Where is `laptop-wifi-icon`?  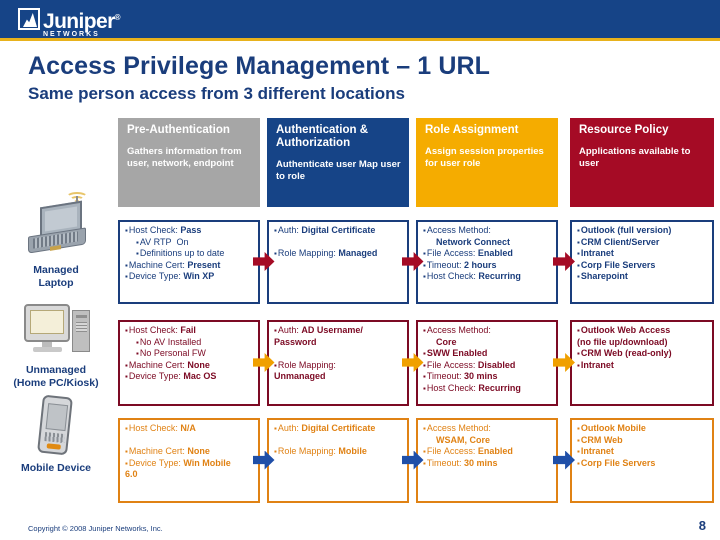
laptop-wifi-icon is located at coordinates (56, 228).